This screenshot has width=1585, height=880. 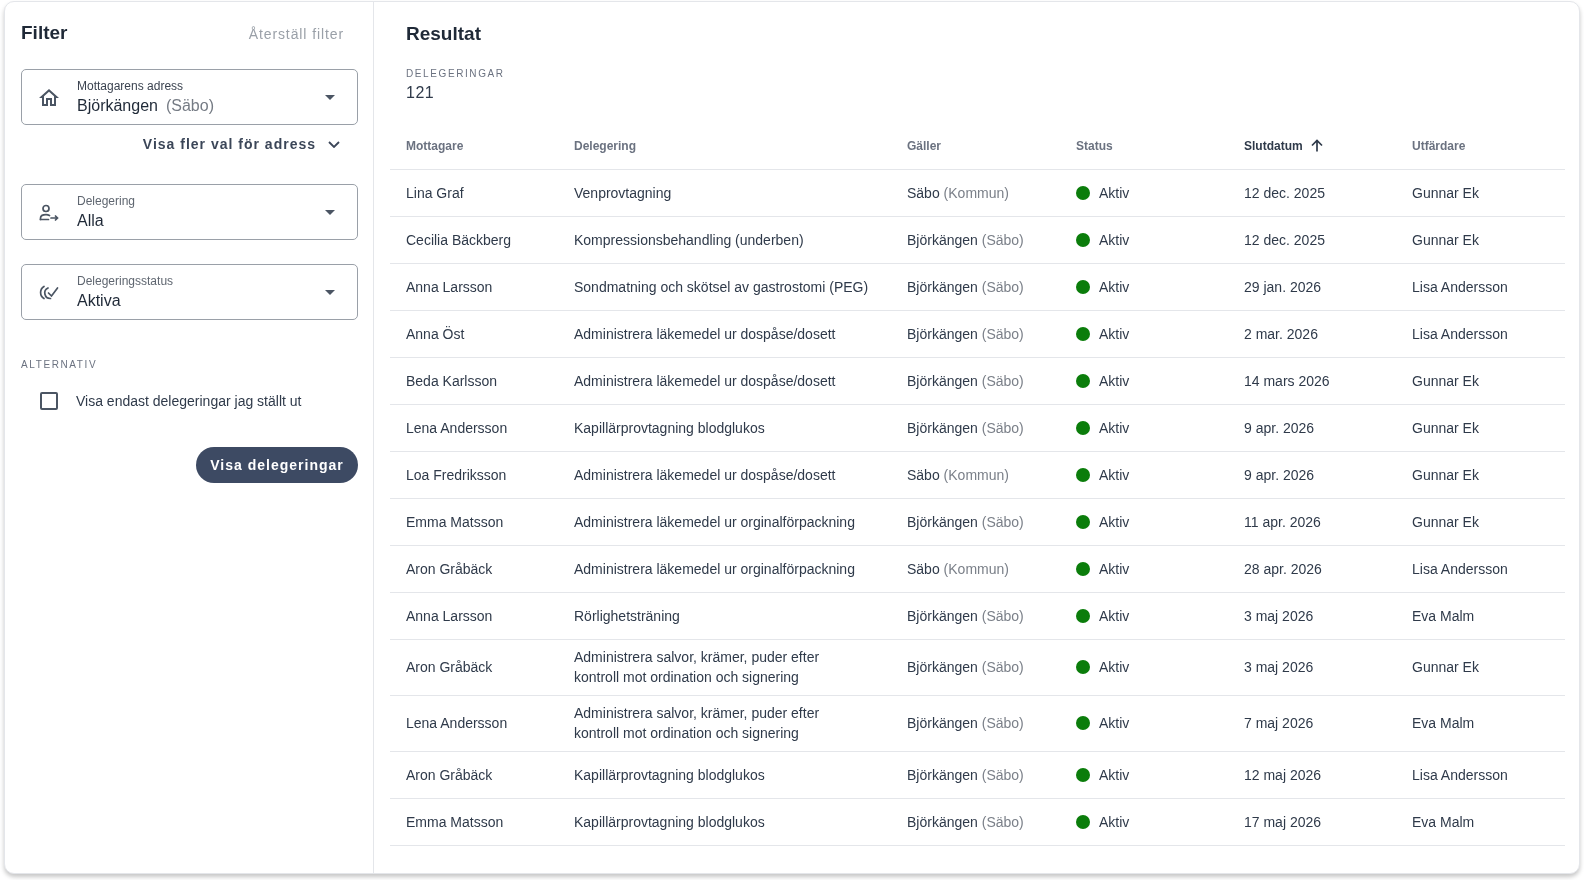 I want to click on column-header: Gäller, so click(x=975, y=146).